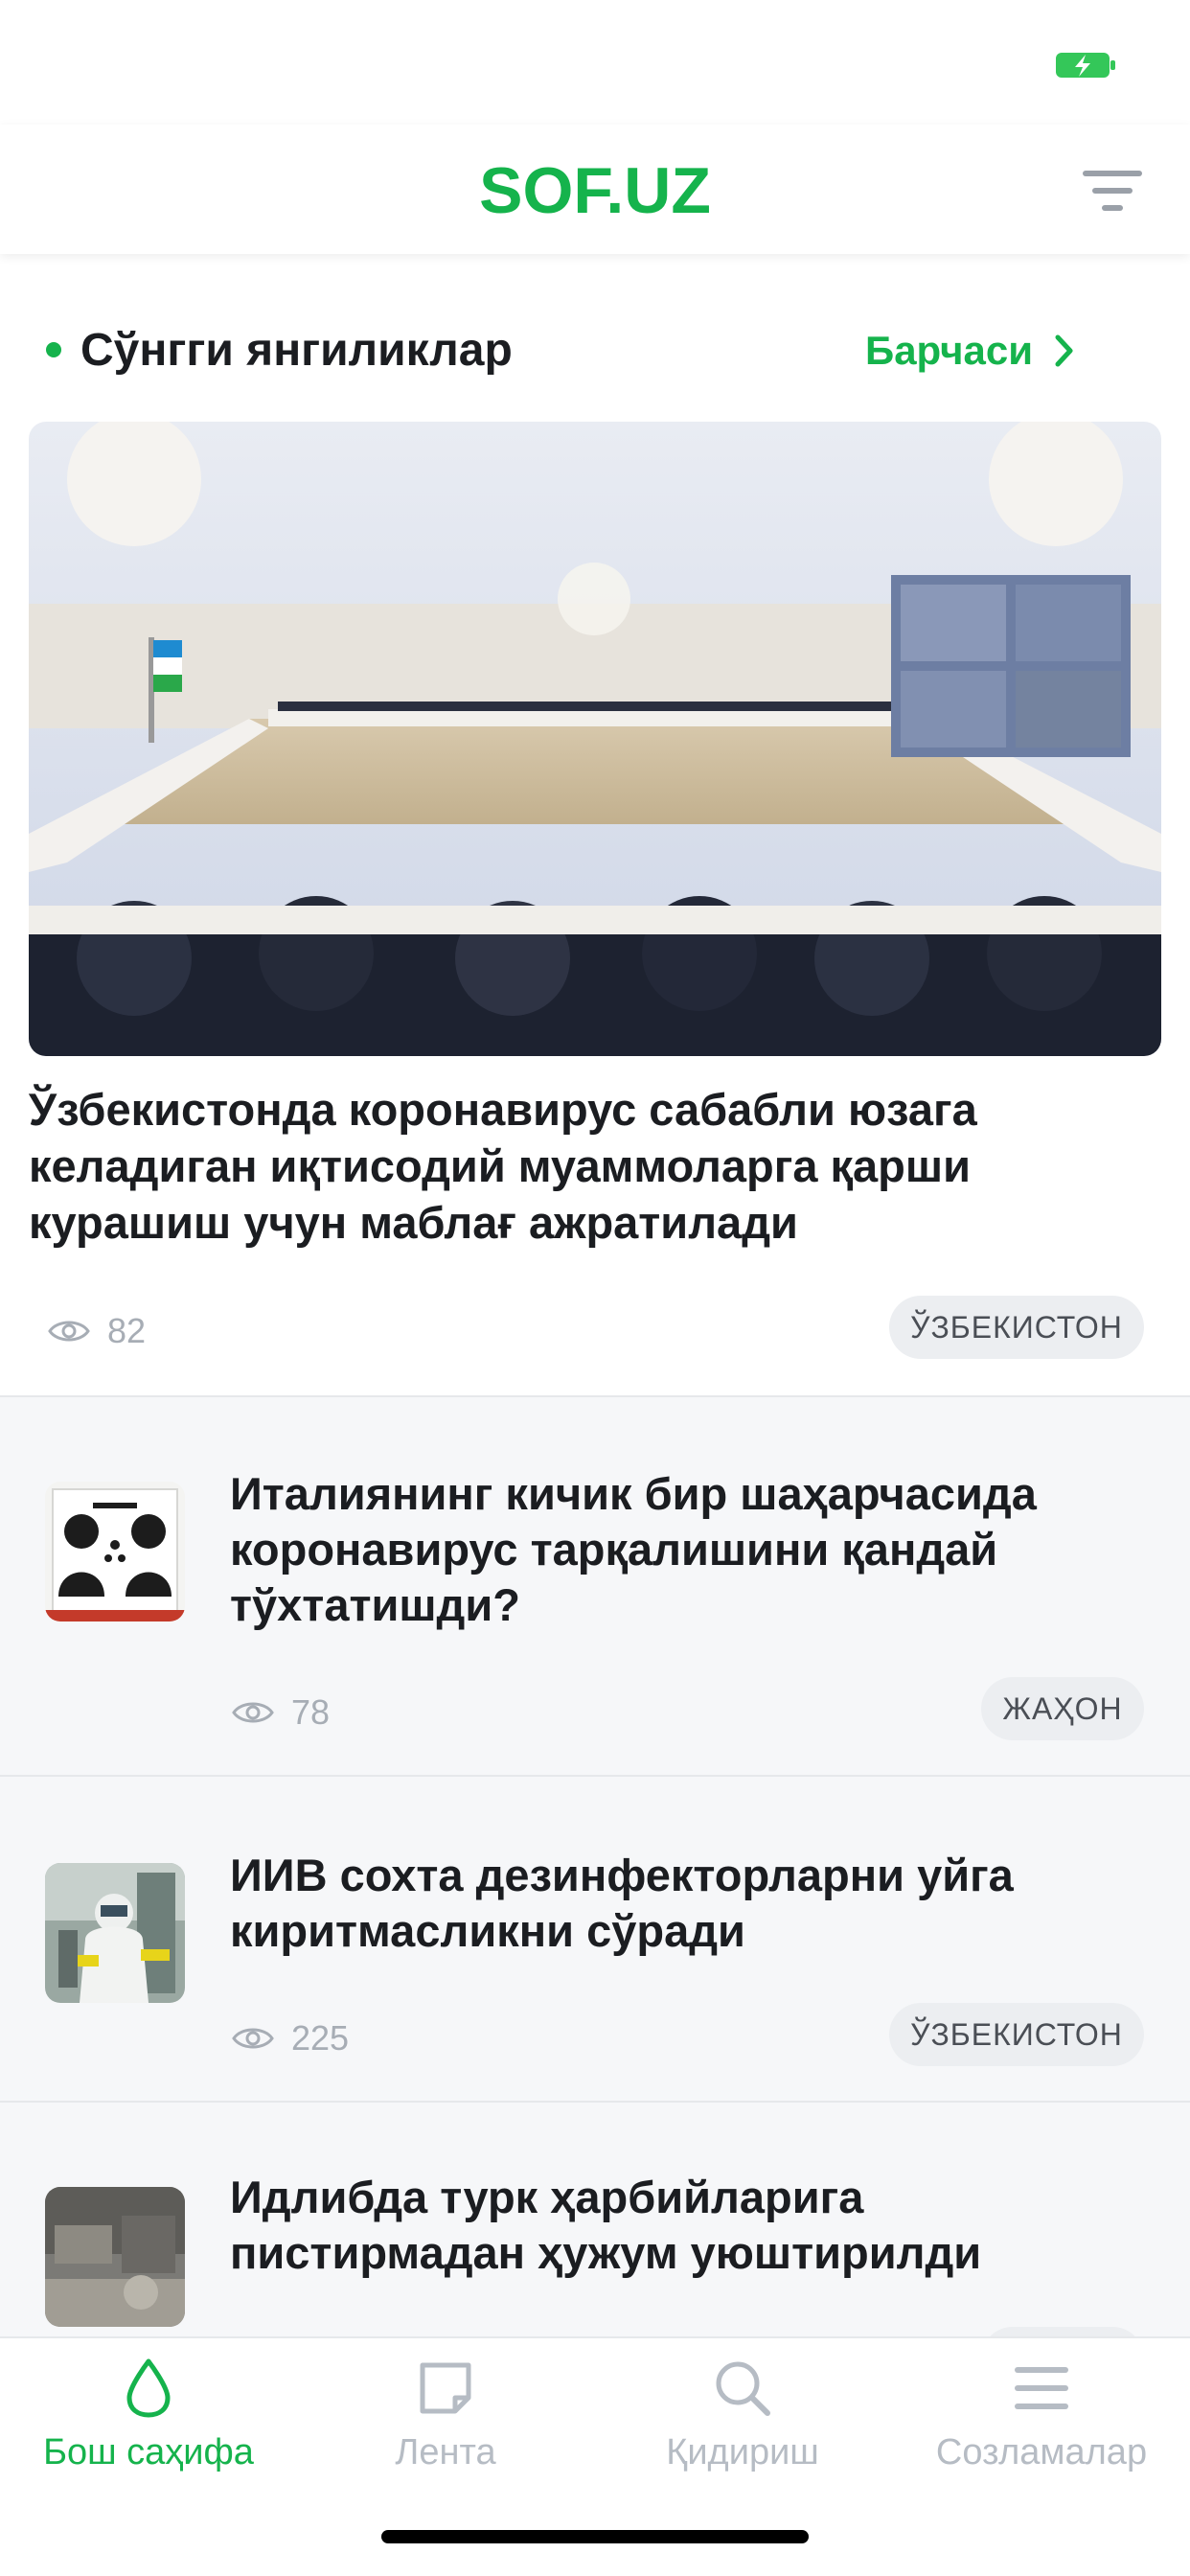 This screenshot has width=1190, height=2576. What do you see at coordinates (950, 350) in the screenshot?
I see `see-all-label: Барчаси` at bounding box center [950, 350].